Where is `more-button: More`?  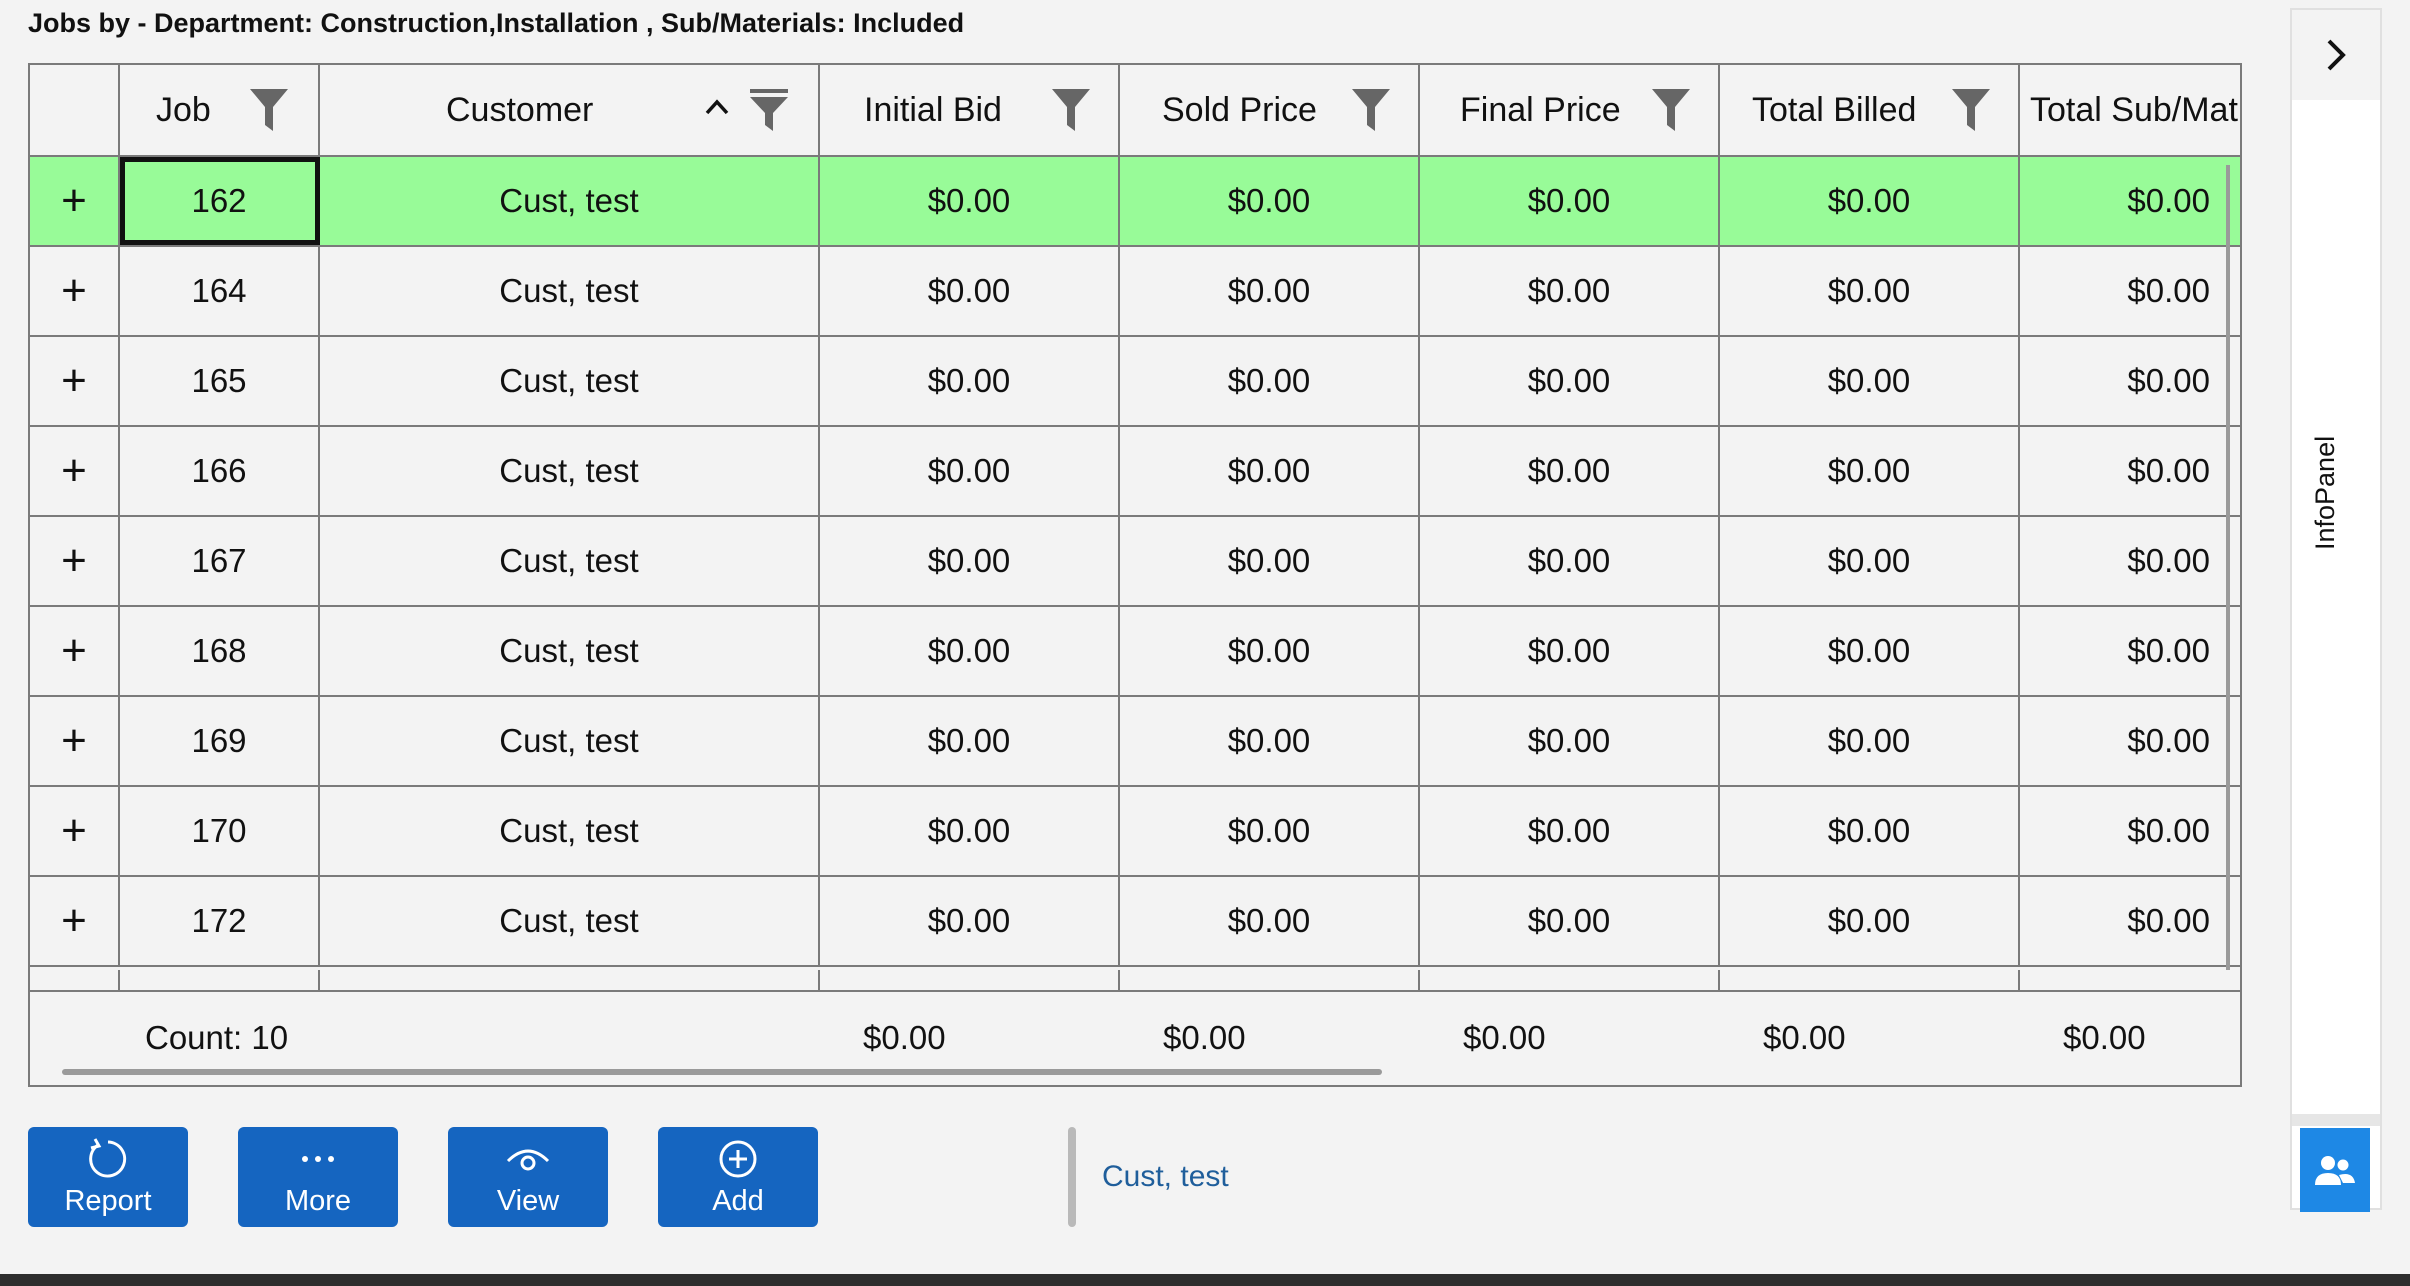
more-button: More is located at coordinates (318, 1177).